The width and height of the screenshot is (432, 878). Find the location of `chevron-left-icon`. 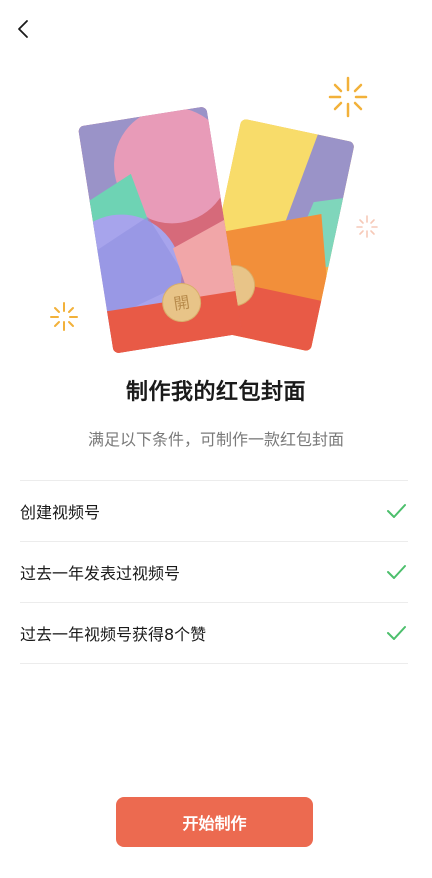

chevron-left-icon is located at coordinates (23, 29).